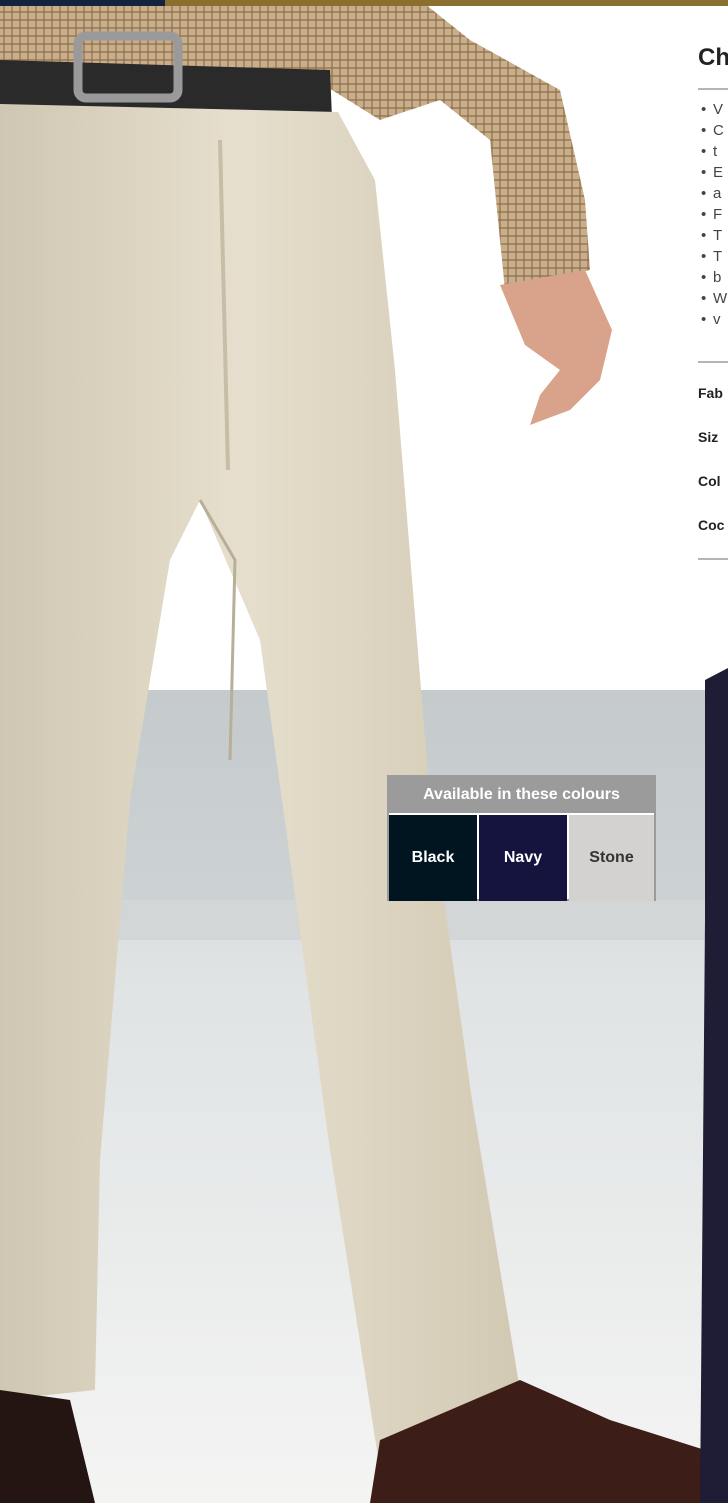  Describe the element at coordinates (712, 193) in the screenshot. I see `feature-item-cont: a` at that location.